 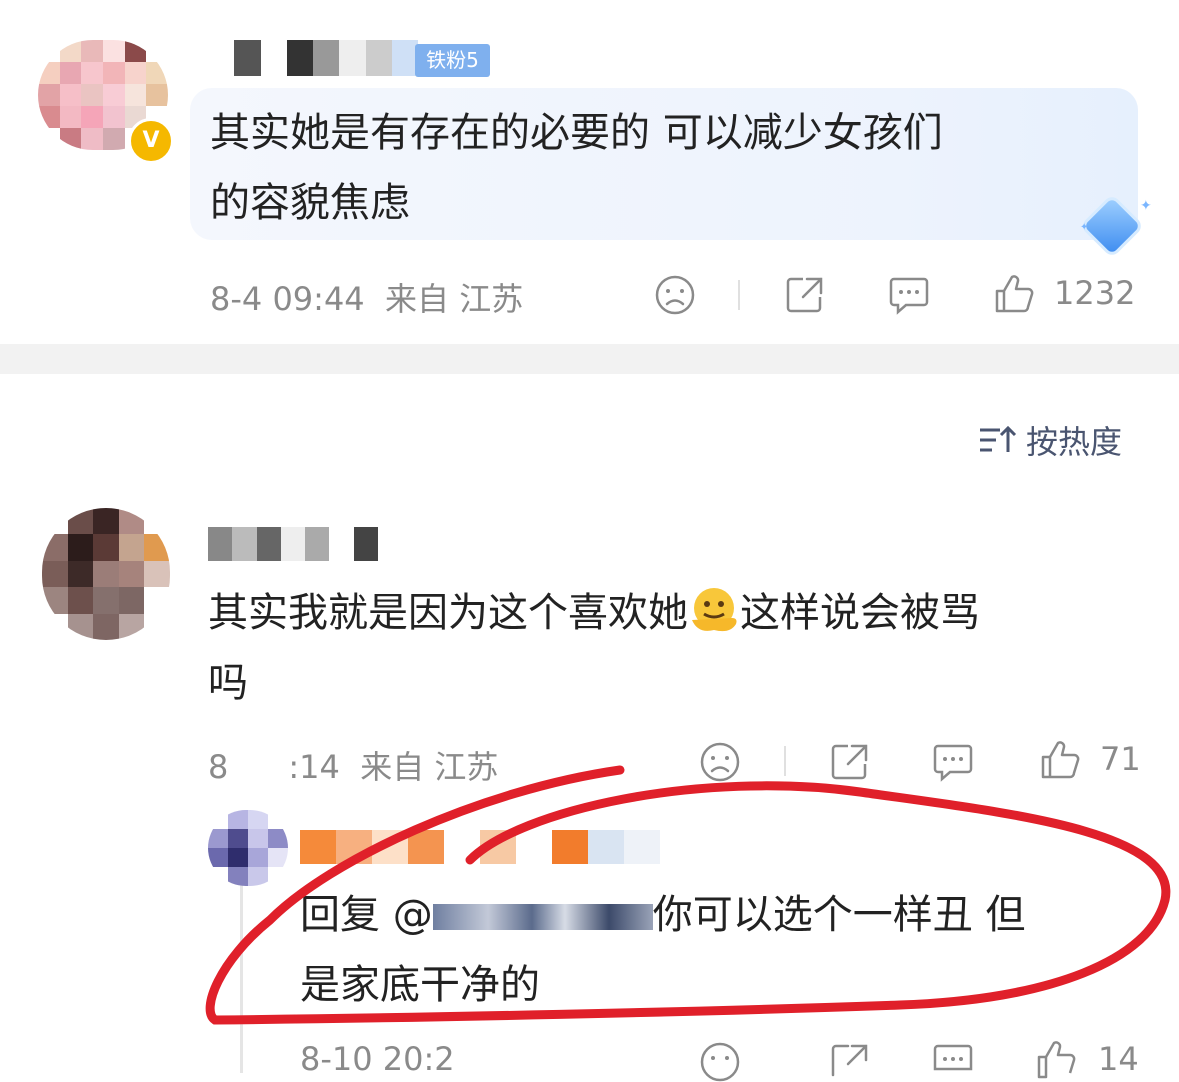 What do you see at coordinates (310, 203) in the screenshot?
I see `comment-text: 的容貌焦虑` at bounding box center [310, 203].